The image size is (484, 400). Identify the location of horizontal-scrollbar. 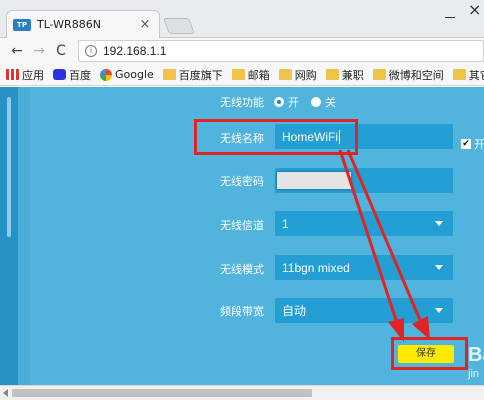
(242, 392).